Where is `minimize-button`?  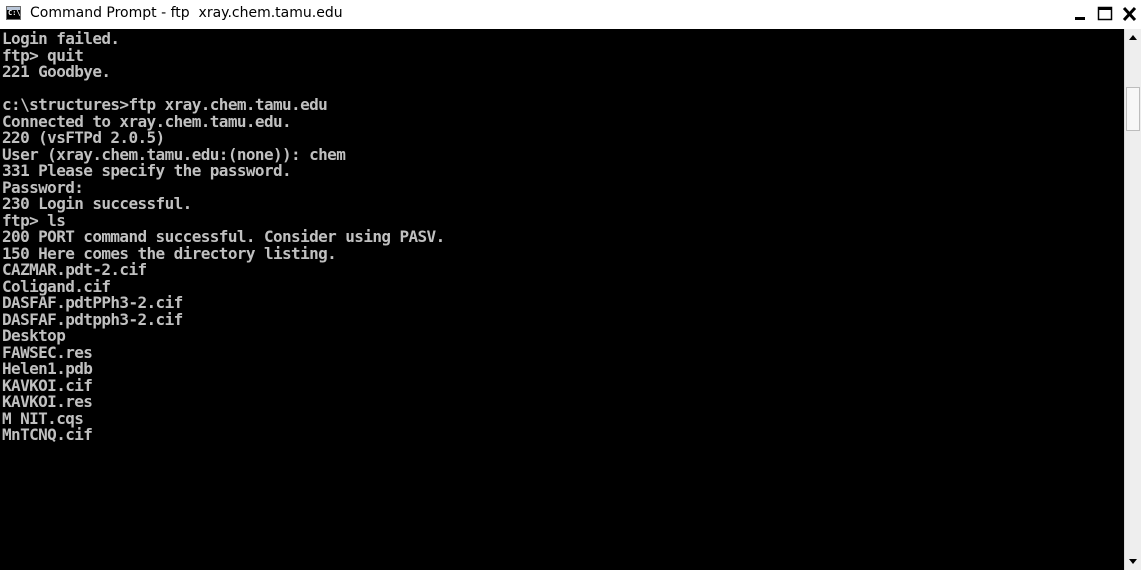 minimize-button is located at coordinates (1081, 14).